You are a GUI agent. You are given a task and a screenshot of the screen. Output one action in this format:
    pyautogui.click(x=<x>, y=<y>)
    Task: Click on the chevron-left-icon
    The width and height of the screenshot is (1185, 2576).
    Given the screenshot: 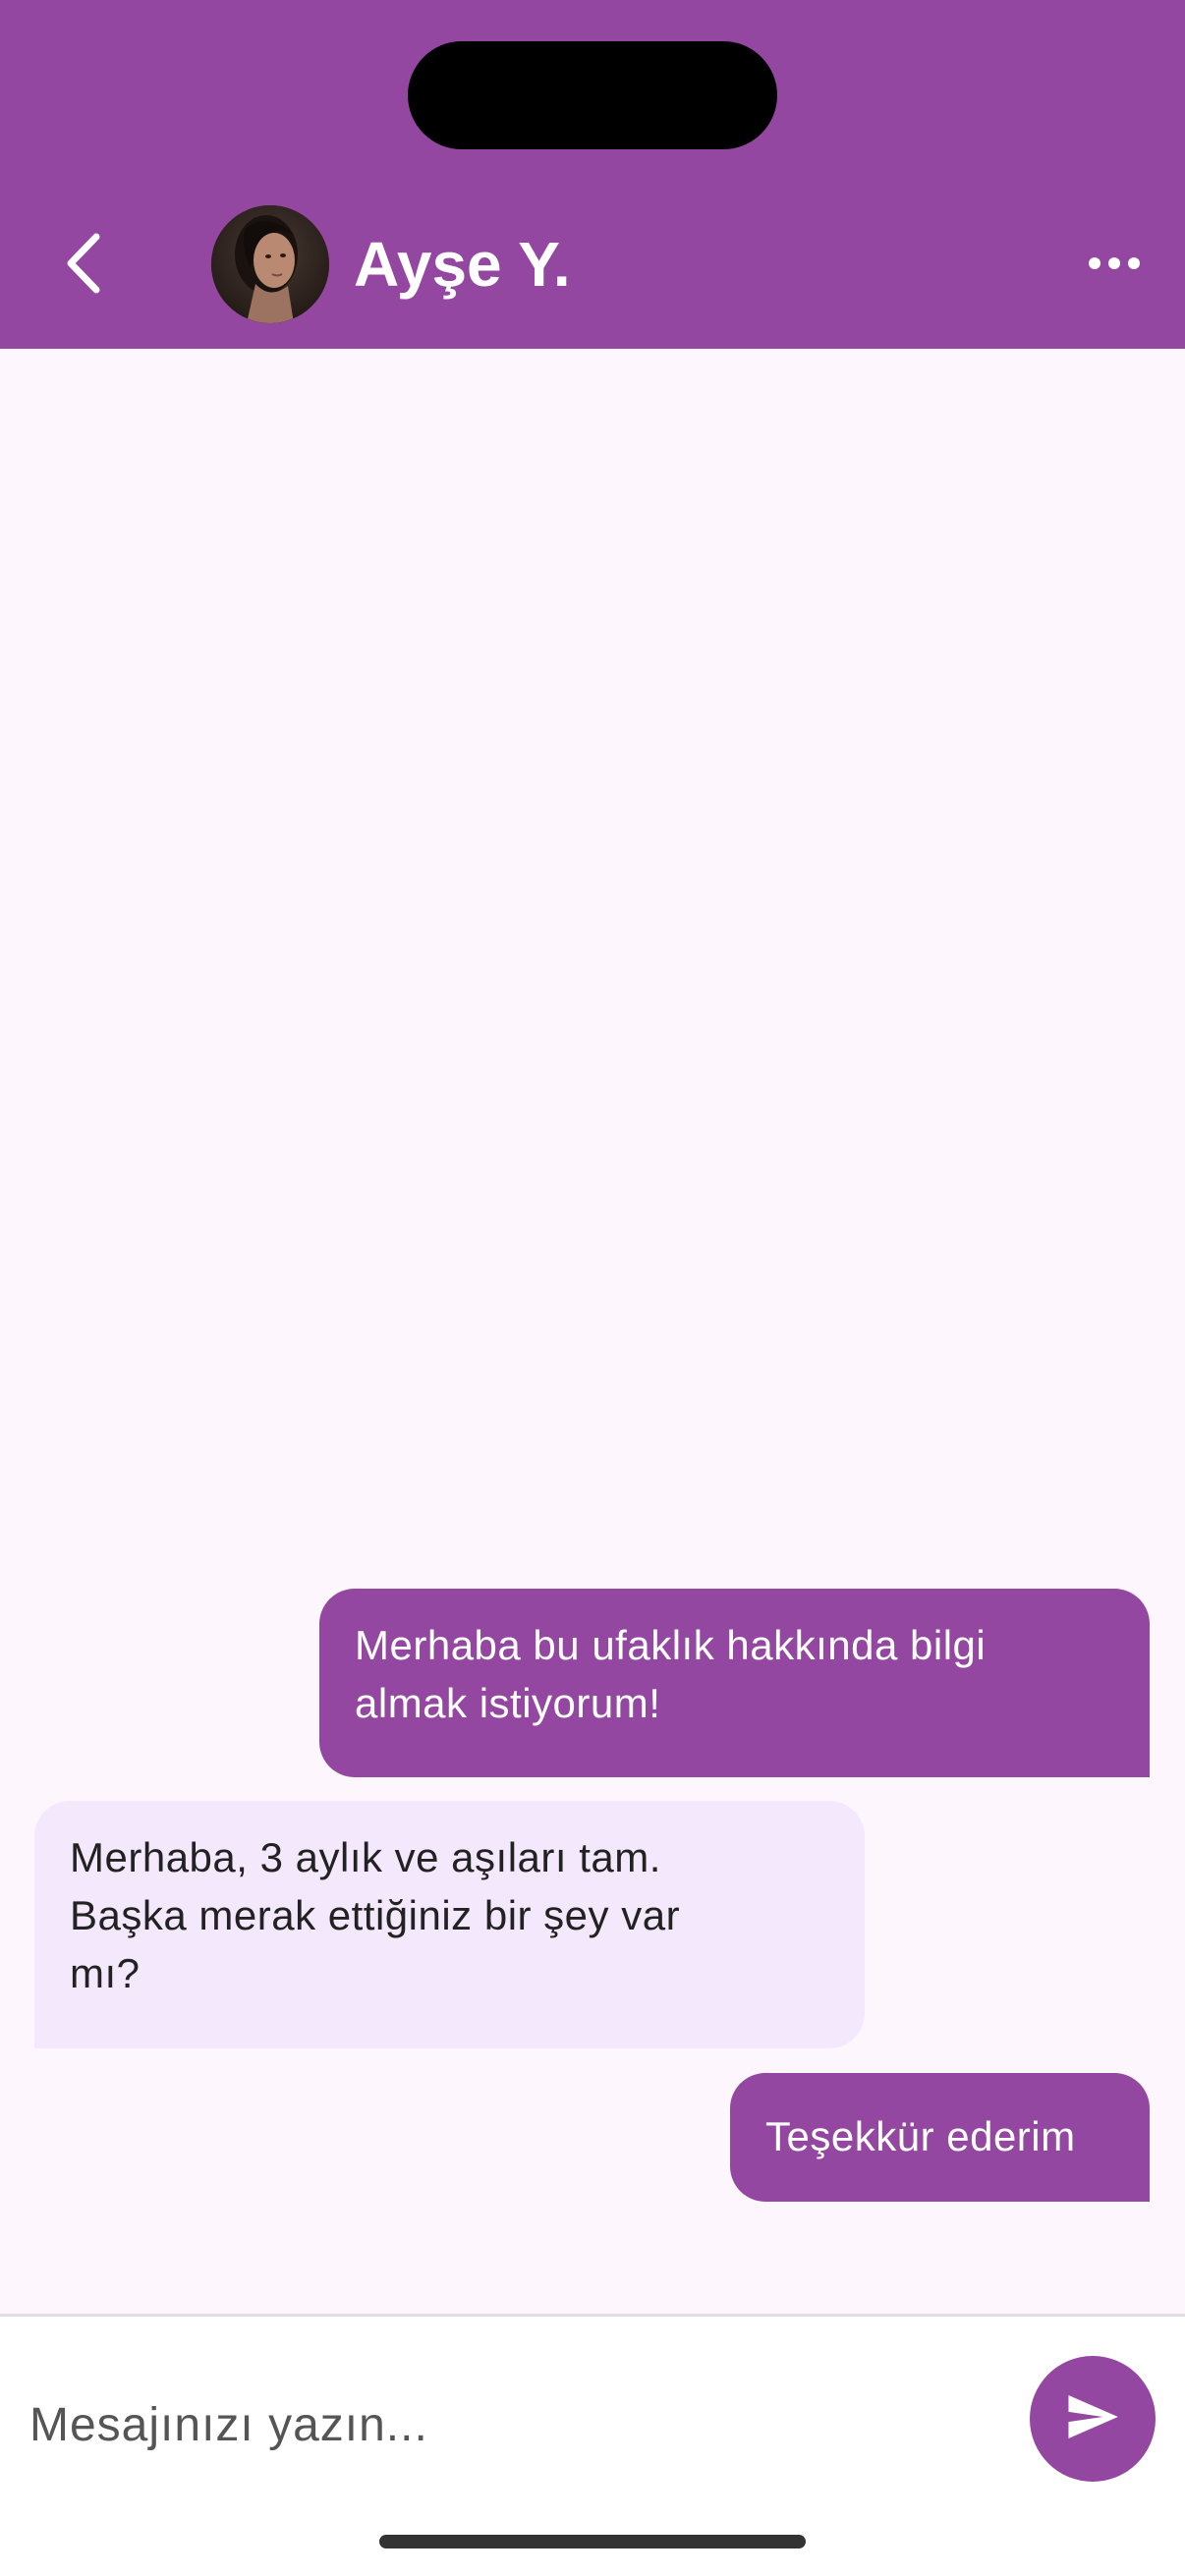 What is the action you would take?
    pyautogui.click(x=84, y=266)
    